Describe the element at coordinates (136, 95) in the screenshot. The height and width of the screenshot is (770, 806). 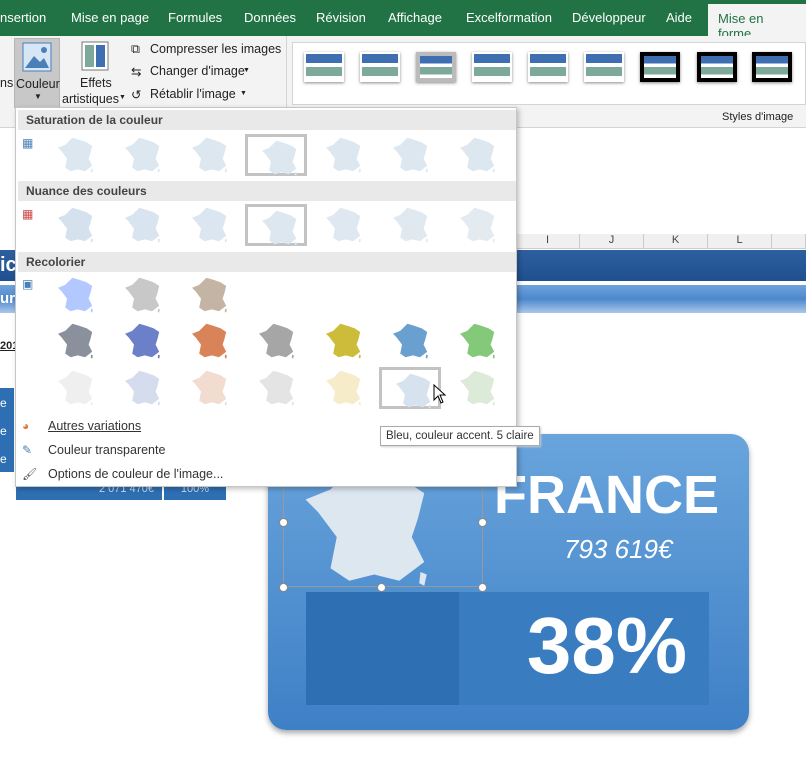
I see `reset-image-icon: ↺` at that location.